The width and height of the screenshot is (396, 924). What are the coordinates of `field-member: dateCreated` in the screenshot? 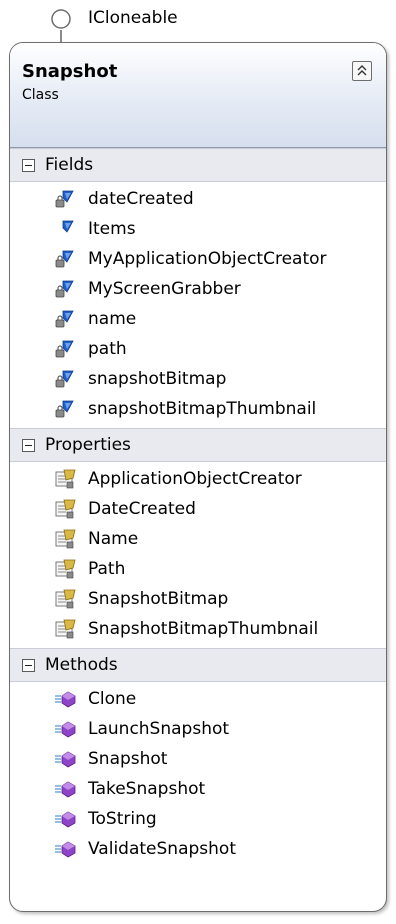 It's located at (198, 199).